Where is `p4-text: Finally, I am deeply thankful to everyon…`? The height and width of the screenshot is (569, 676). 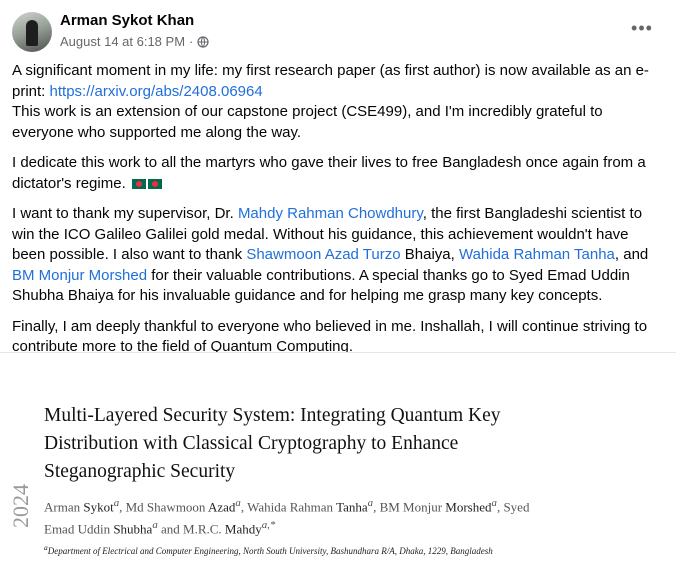 p4-text: Finally, I am deeply thankful to everyon… is located at coordinates (330, 336).